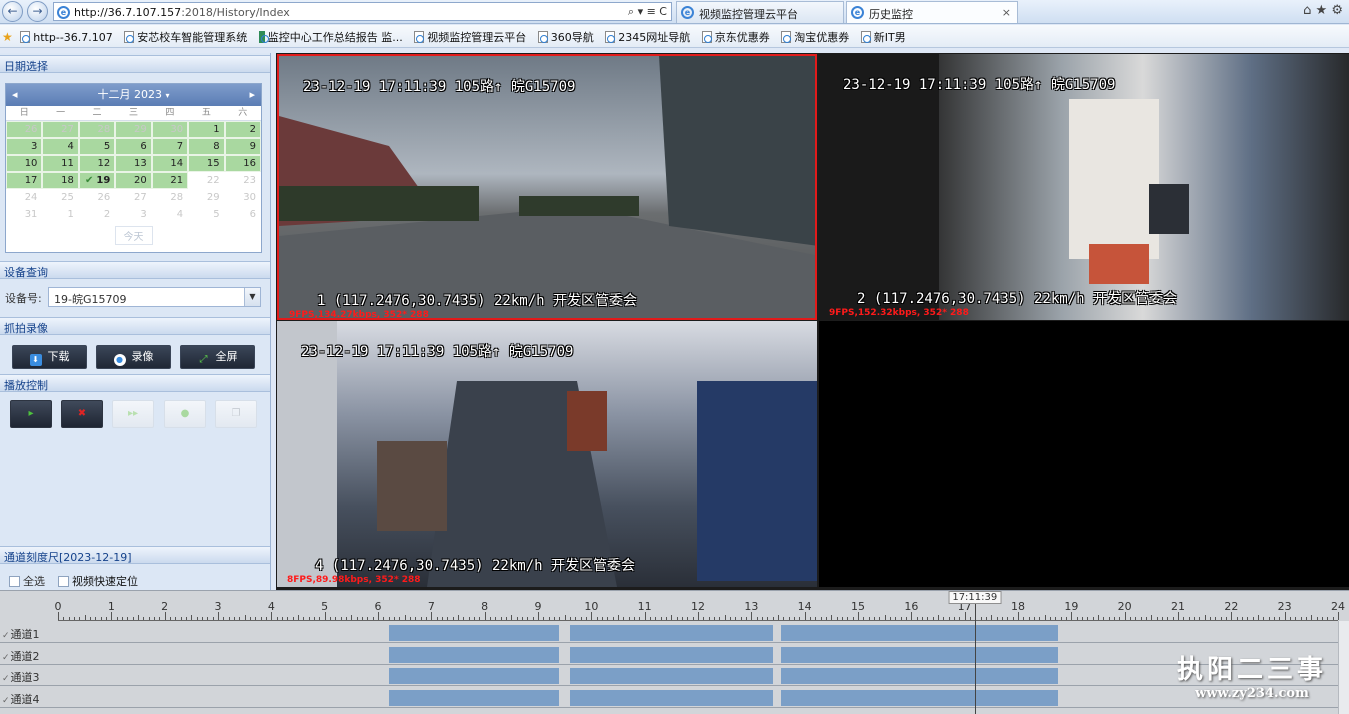 This screenshot has width=1349, height=714. I want to click on channel-label: 通道4, so click(21, 699).